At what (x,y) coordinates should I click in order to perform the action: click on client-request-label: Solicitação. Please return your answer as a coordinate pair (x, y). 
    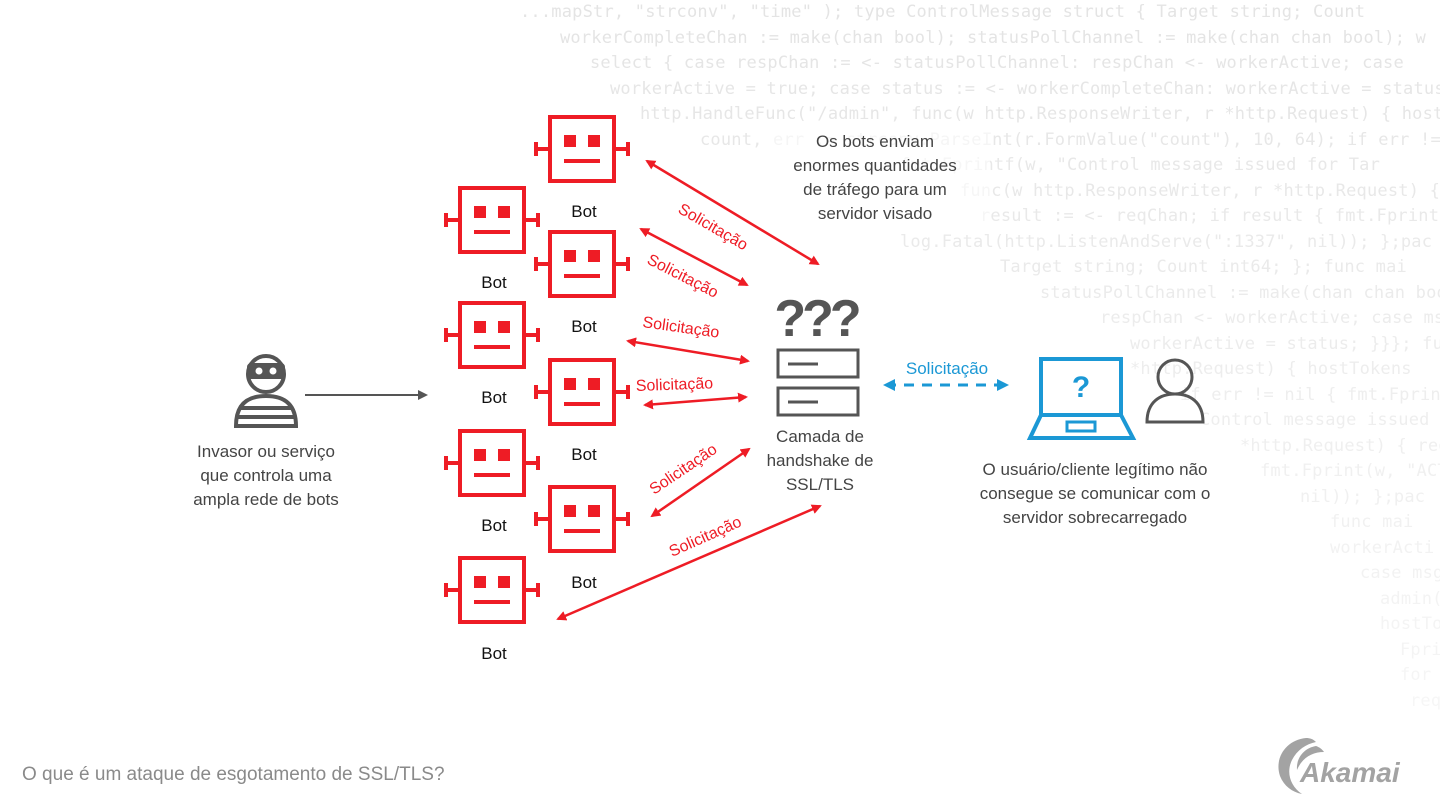
    Looking at the image, I should click on (947, 368).